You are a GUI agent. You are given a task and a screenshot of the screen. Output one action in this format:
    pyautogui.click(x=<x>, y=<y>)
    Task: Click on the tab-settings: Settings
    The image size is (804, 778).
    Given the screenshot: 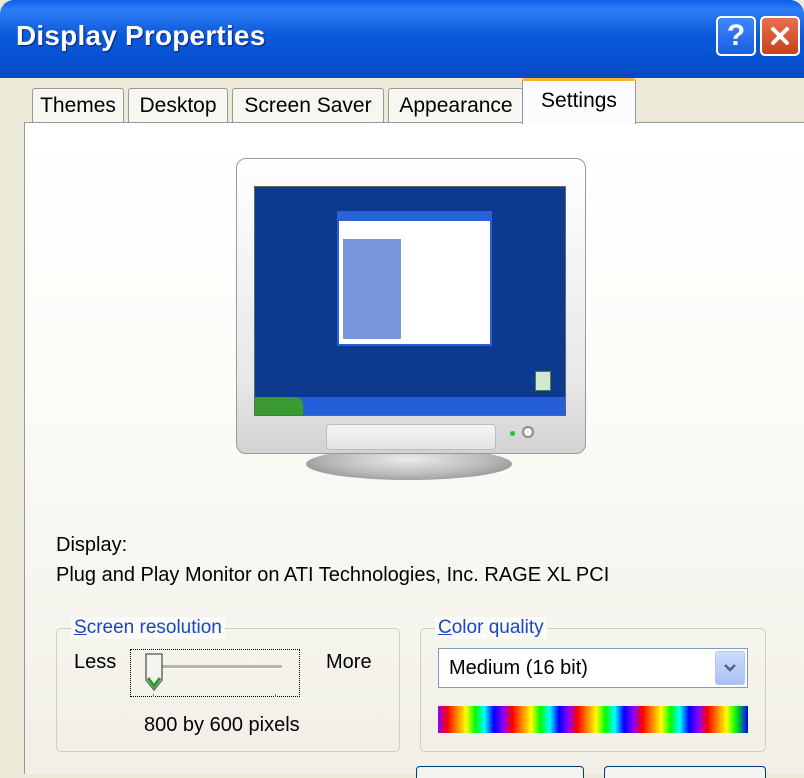 What is the action you would take?
    pyautogui.click(x=579, y=101)
    